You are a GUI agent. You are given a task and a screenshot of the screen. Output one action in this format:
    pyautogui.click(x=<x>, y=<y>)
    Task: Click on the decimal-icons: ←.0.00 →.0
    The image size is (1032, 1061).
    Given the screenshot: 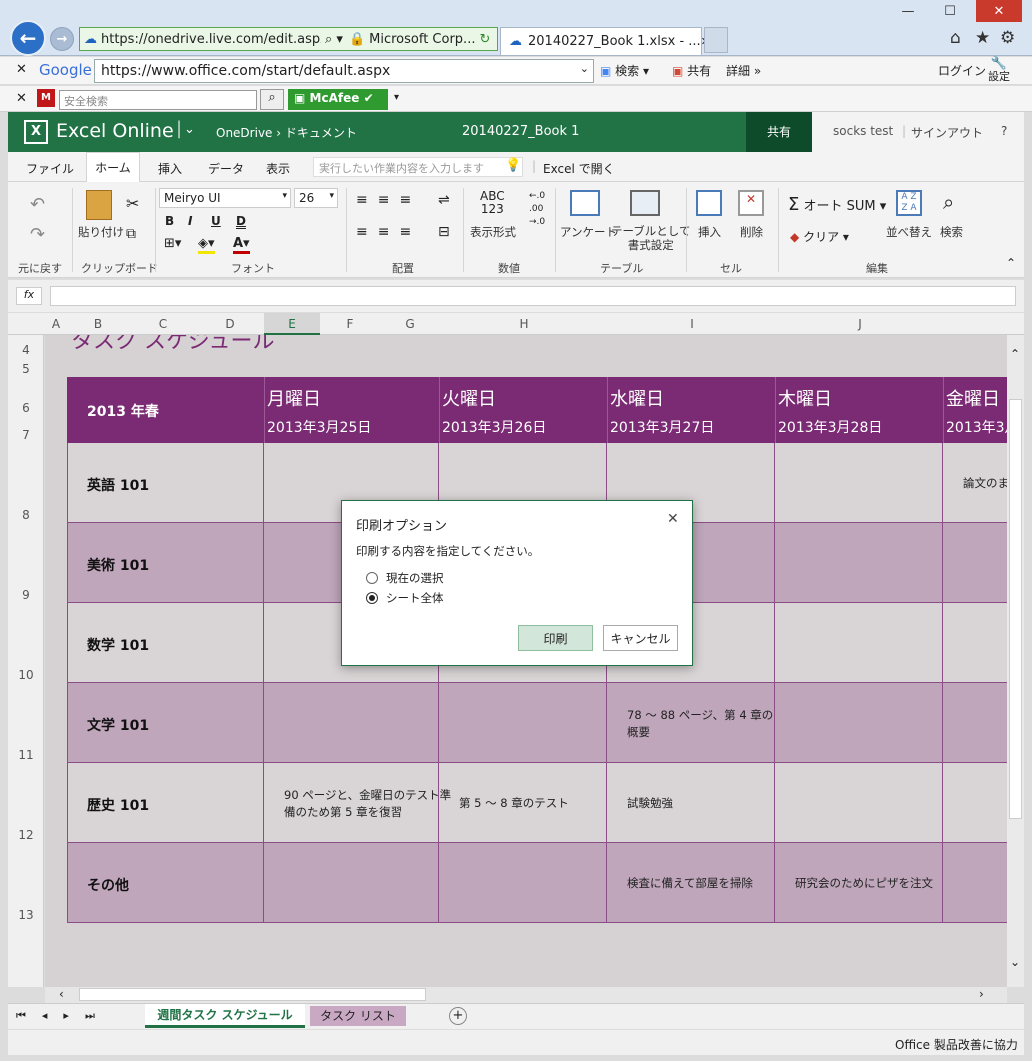 What is the action you would take?
    pyautogui.click(x=537, y=209)
    